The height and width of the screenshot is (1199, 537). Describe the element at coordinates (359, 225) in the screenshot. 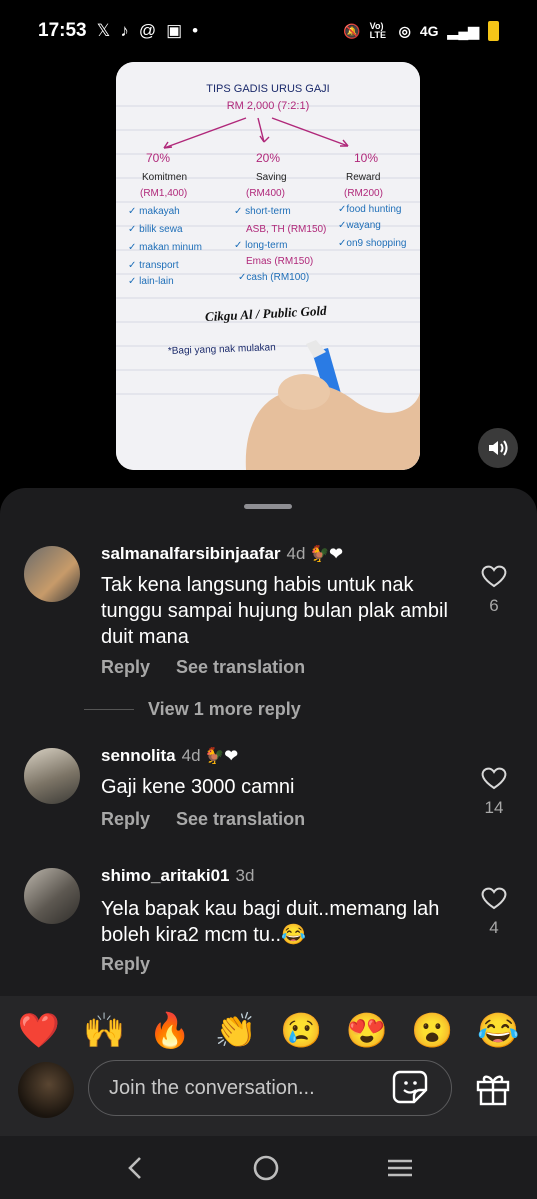

I see `col3-item: ✓wayang` at that location.